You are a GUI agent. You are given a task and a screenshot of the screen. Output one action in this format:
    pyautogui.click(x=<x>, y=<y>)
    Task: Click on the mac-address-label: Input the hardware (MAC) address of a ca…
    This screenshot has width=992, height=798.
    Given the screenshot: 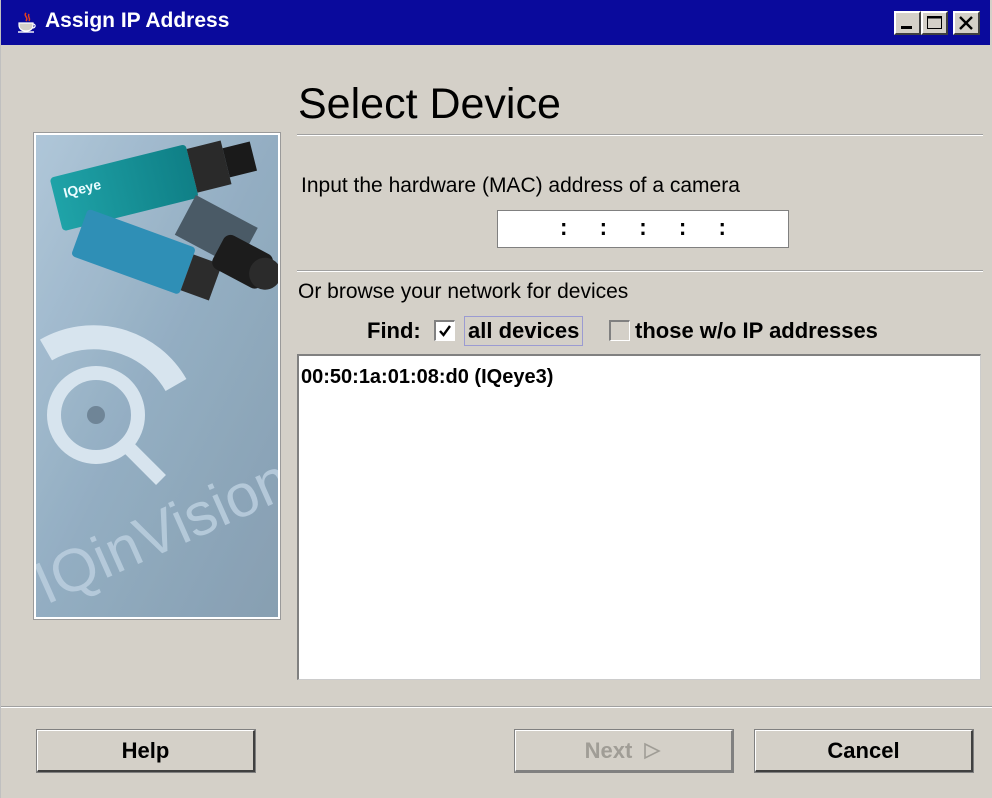 What is the action you would take?
    pyautogui.click(x=520, y=185)
    